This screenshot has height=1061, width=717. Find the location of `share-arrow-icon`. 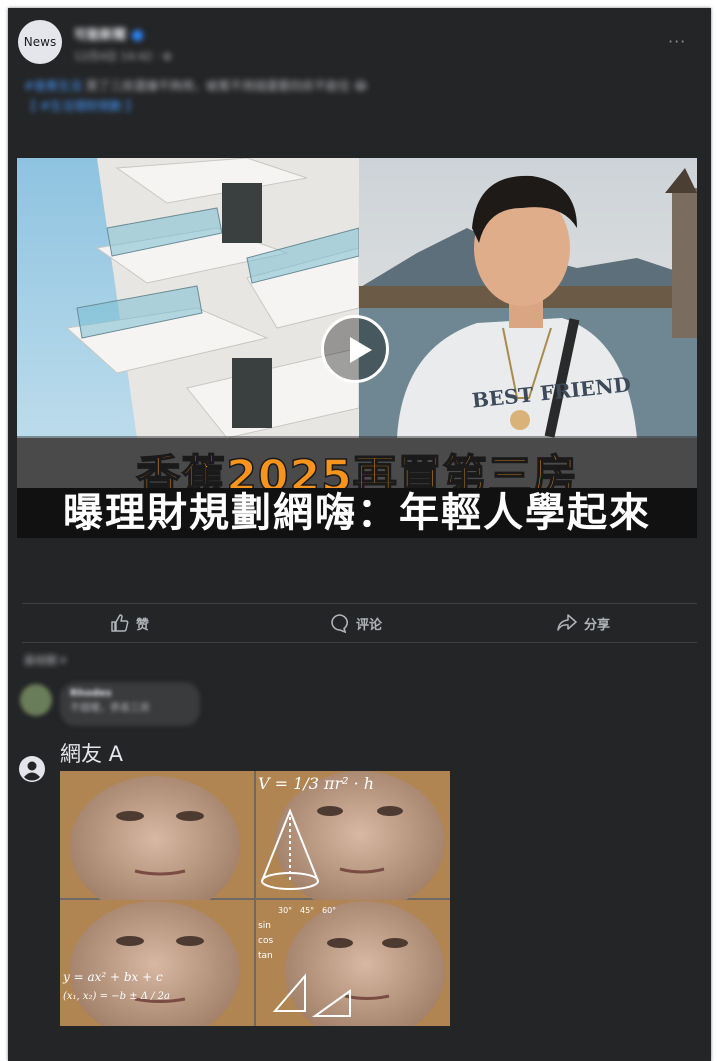

share-arrow-icon is located at coordinates (567, 622).